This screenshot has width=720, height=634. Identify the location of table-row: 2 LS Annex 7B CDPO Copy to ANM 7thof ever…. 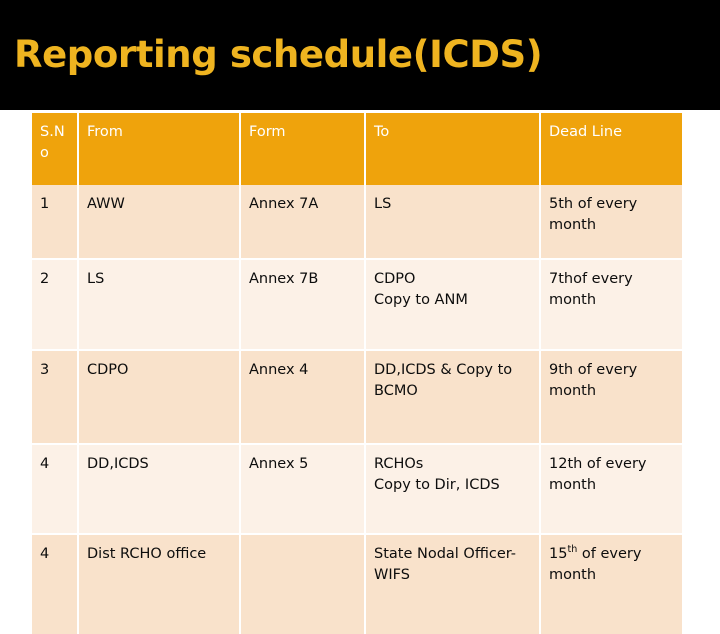
(357, 305).